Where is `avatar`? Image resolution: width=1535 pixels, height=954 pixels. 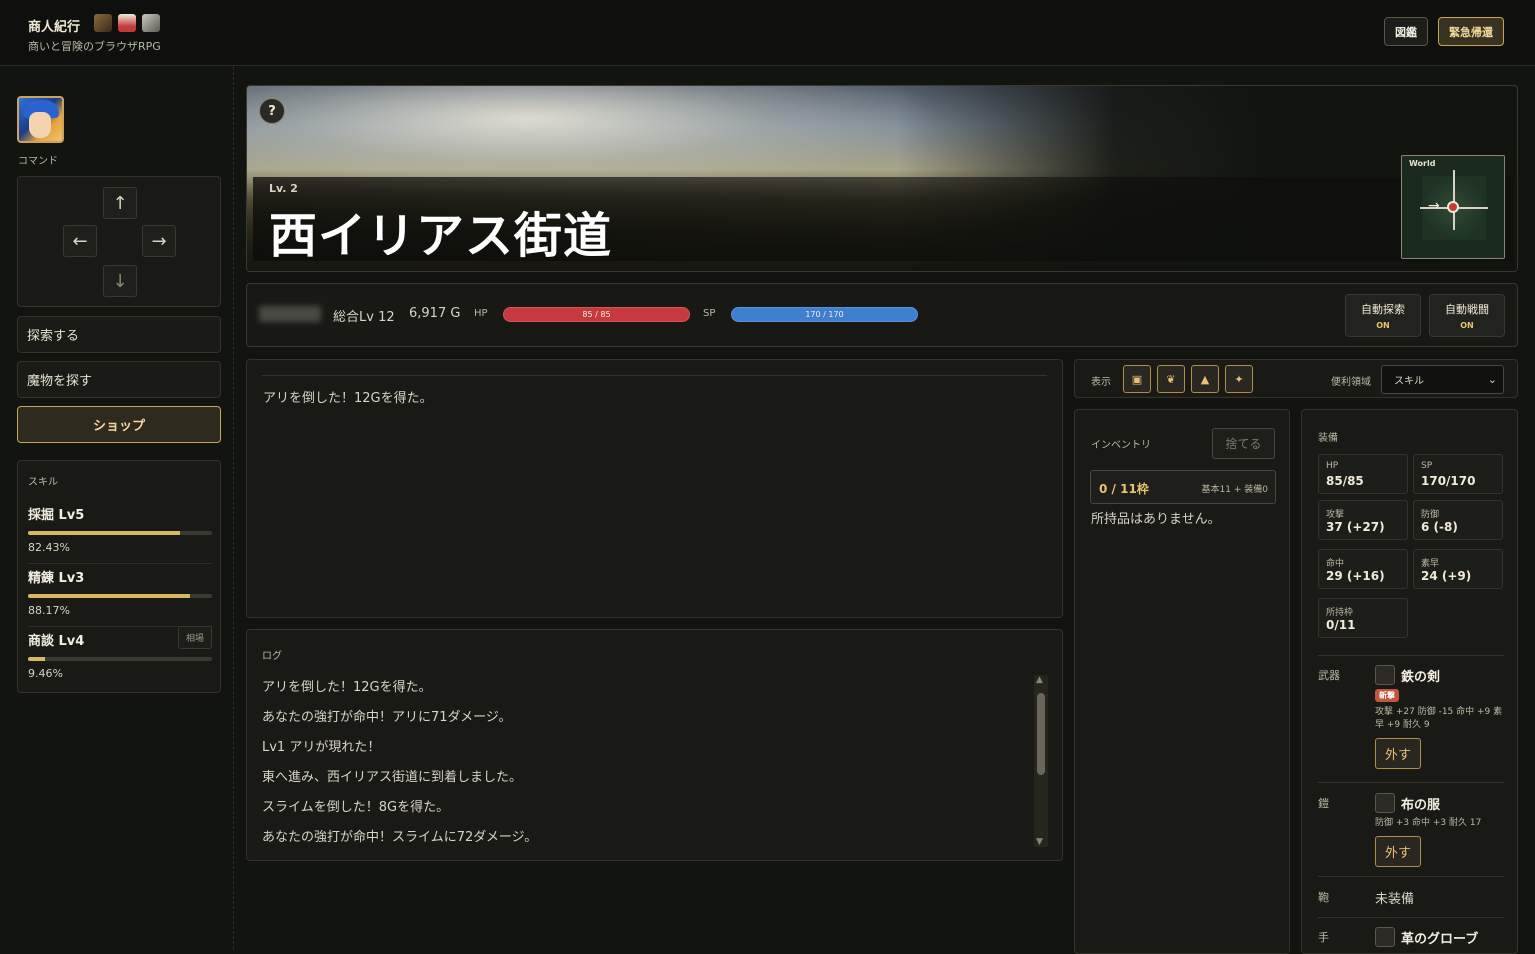
avatar is located at coordinates (40, 119).